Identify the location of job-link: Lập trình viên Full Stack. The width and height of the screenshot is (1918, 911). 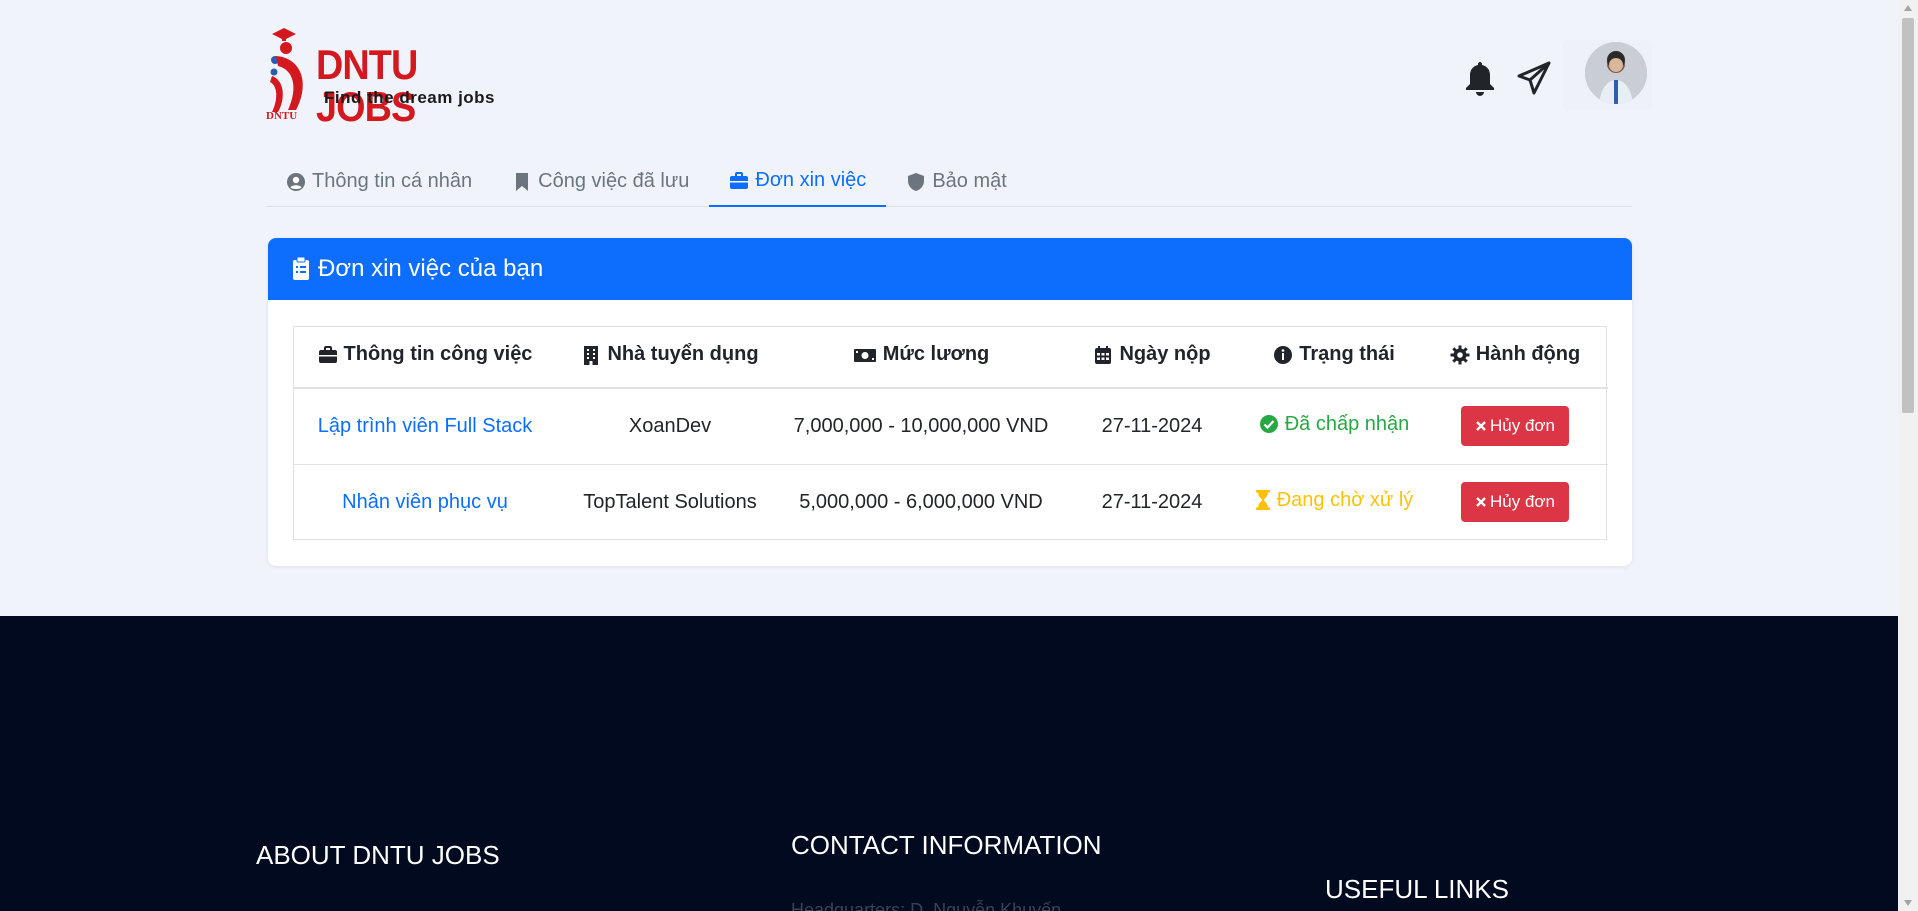
(425, 426).